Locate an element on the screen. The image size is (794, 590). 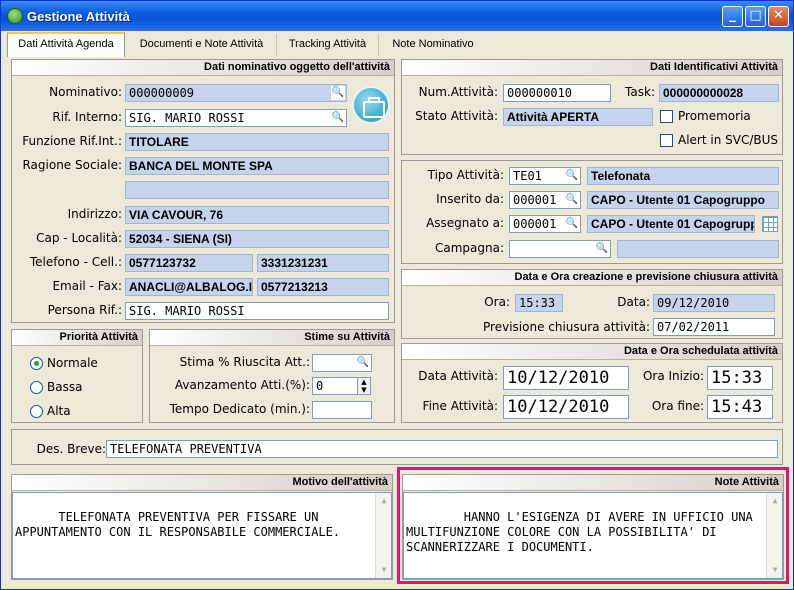
previsione-chiusura-field: 07/02/2011 is located at coordinates (714, 327).